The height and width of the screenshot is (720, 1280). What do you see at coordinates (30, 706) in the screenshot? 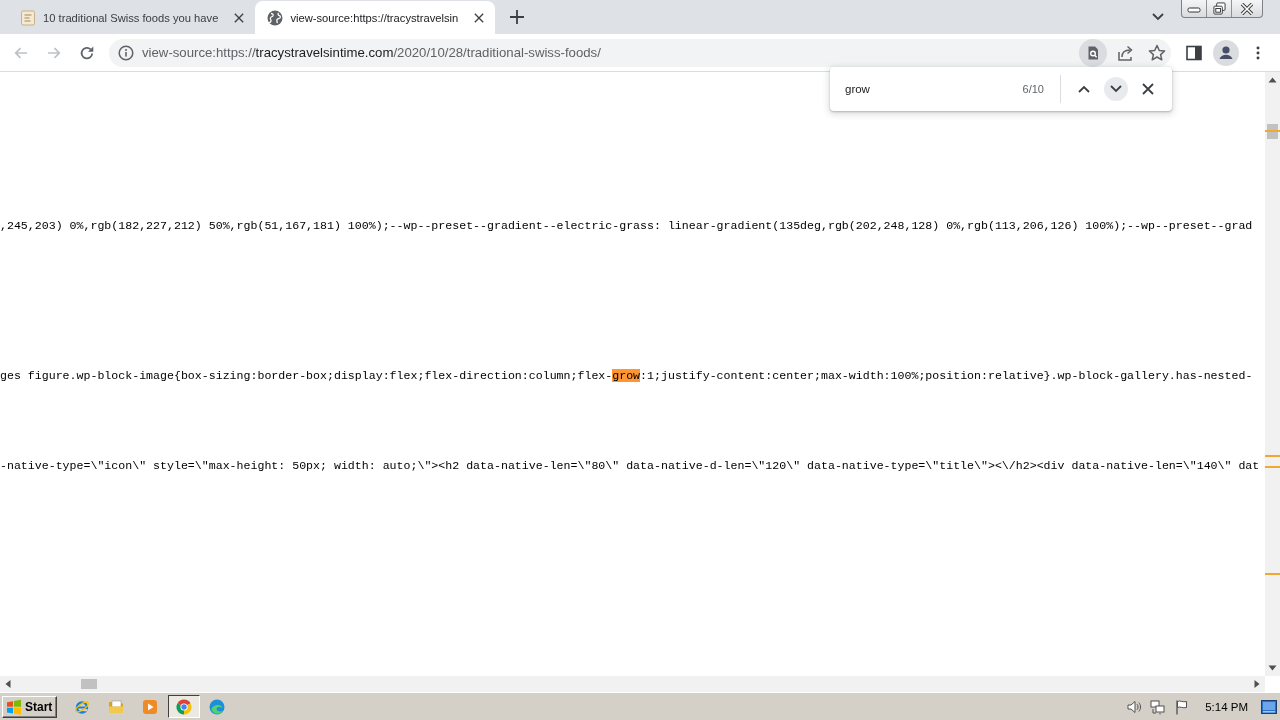
I see `start-button: Start` at bounding box center [30, 706].